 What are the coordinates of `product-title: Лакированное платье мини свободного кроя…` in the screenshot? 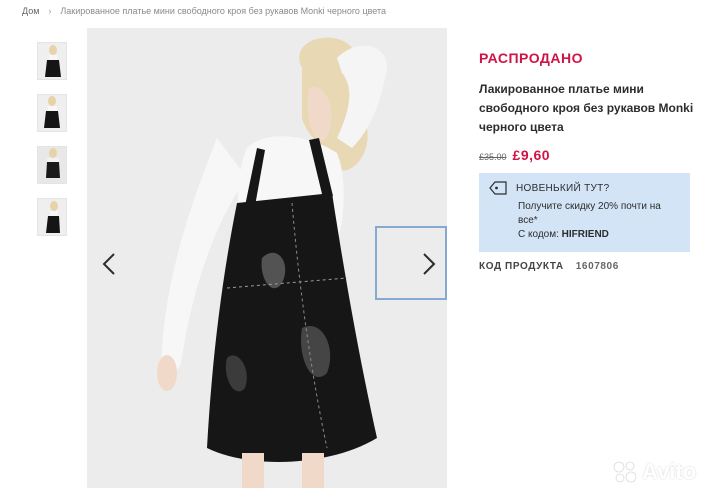 It's located at (586, 108).